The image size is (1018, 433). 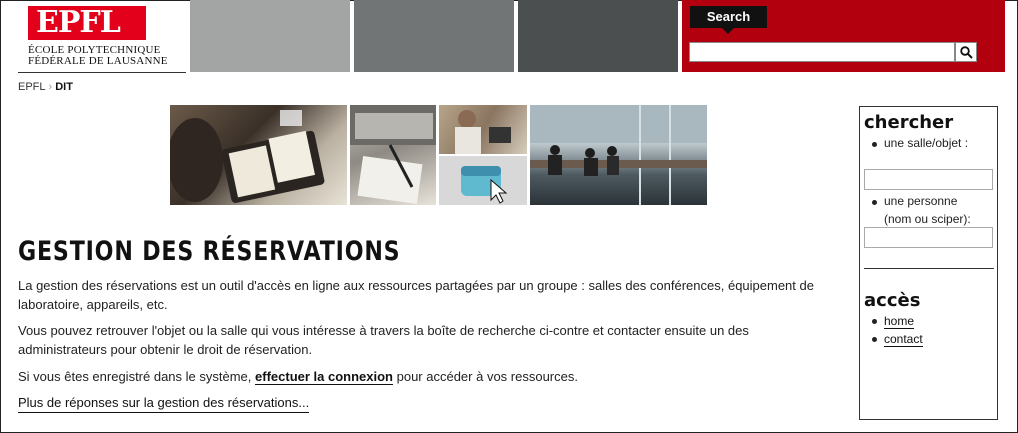 I want to click on photo-laptop-notebook, so click(x=393, y=155).